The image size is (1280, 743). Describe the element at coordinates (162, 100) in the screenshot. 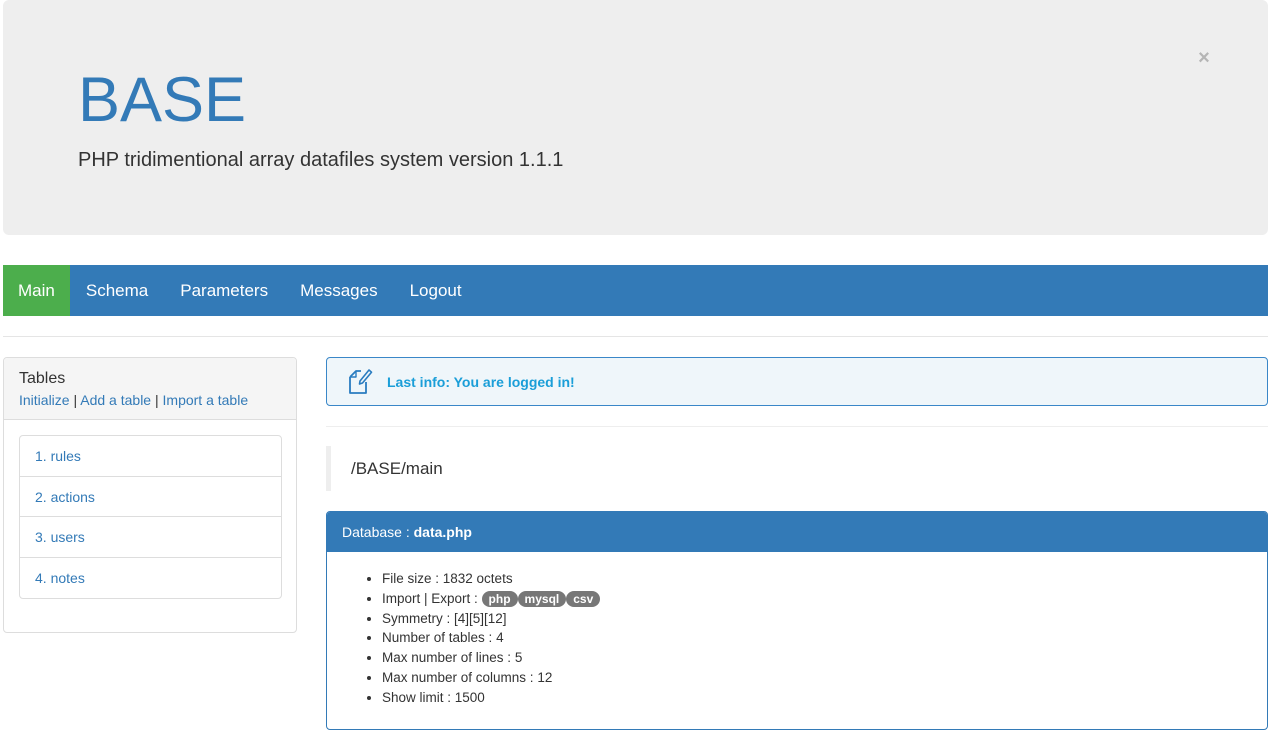

I see `app-title: BASE` at that location.